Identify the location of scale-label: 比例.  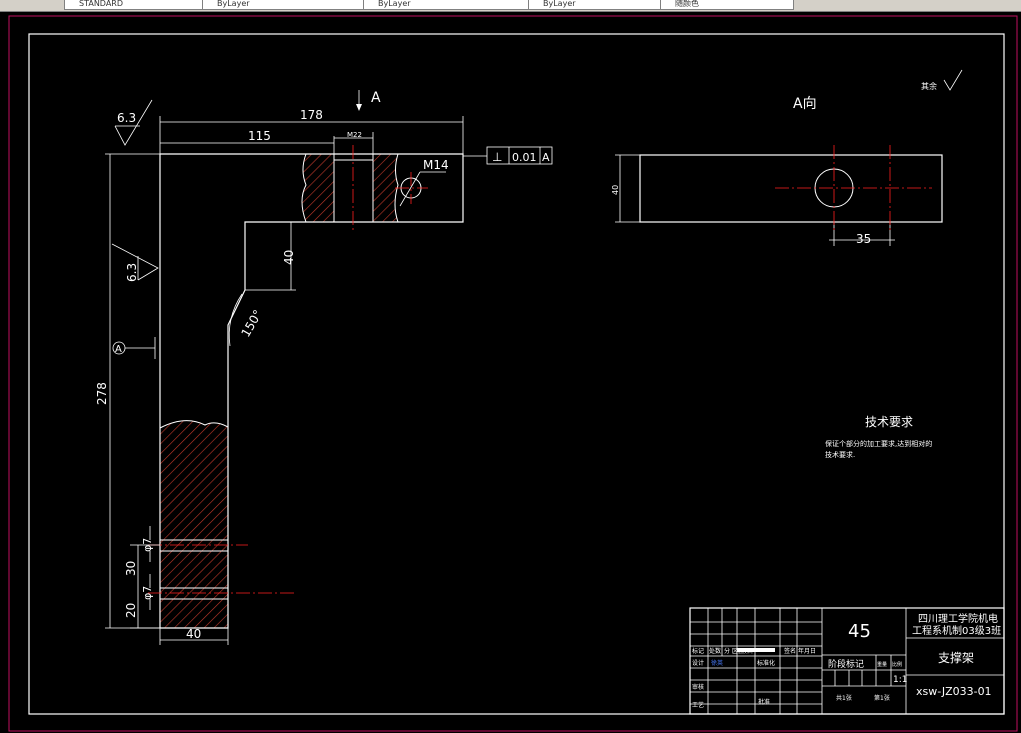
(897, 664).